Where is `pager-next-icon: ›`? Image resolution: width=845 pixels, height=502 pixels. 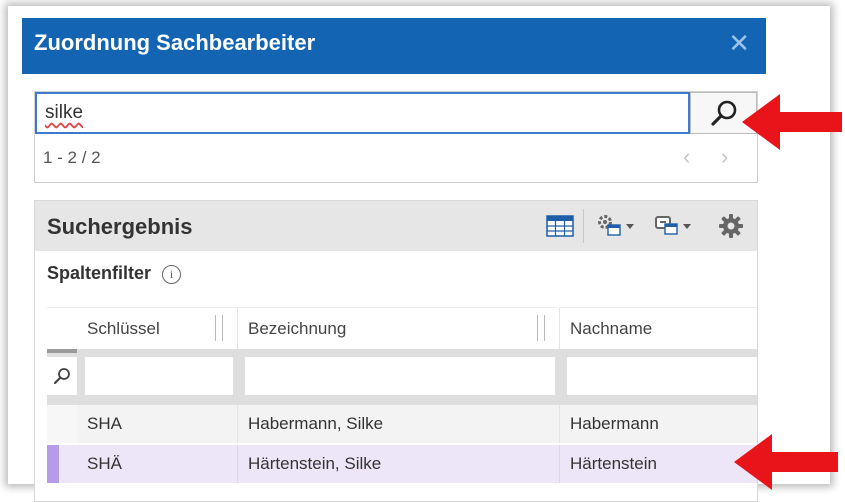 pager-next-icon: › is located at coordinates (724, 157).